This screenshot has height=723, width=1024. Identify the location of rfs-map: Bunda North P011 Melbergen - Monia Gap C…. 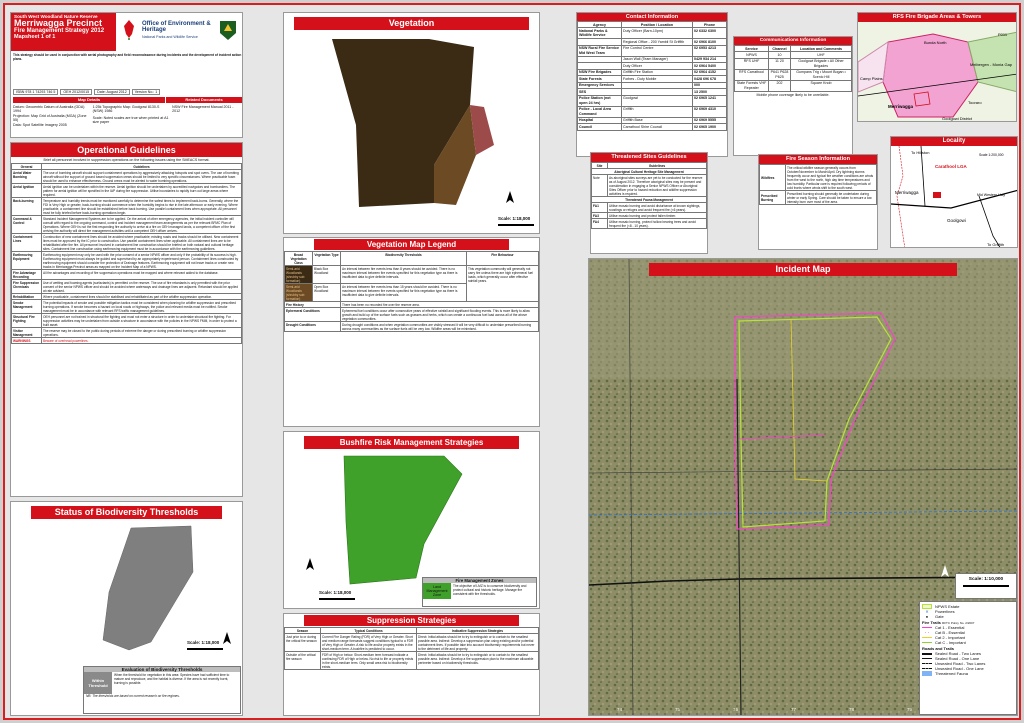
(937, 71).